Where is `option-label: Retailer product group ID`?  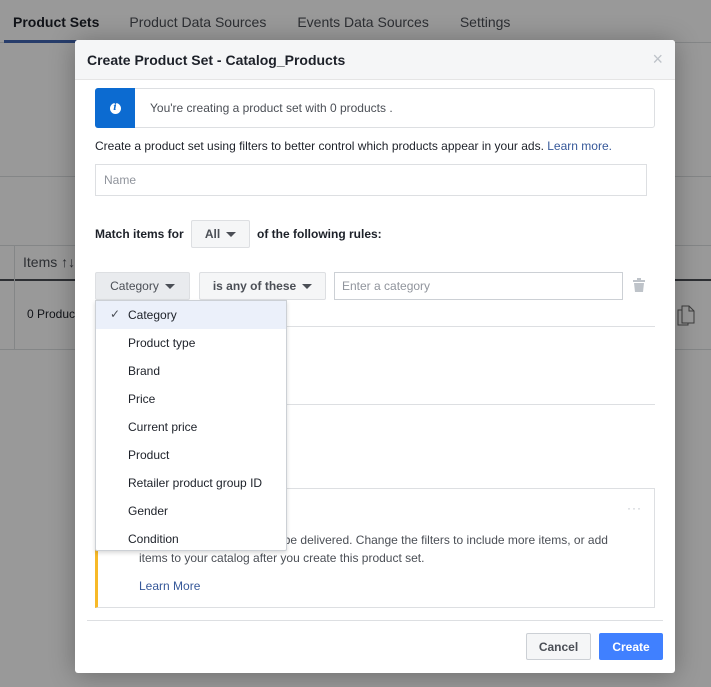 option-label: Retailer product group ID is located at coordinates (195, 483).